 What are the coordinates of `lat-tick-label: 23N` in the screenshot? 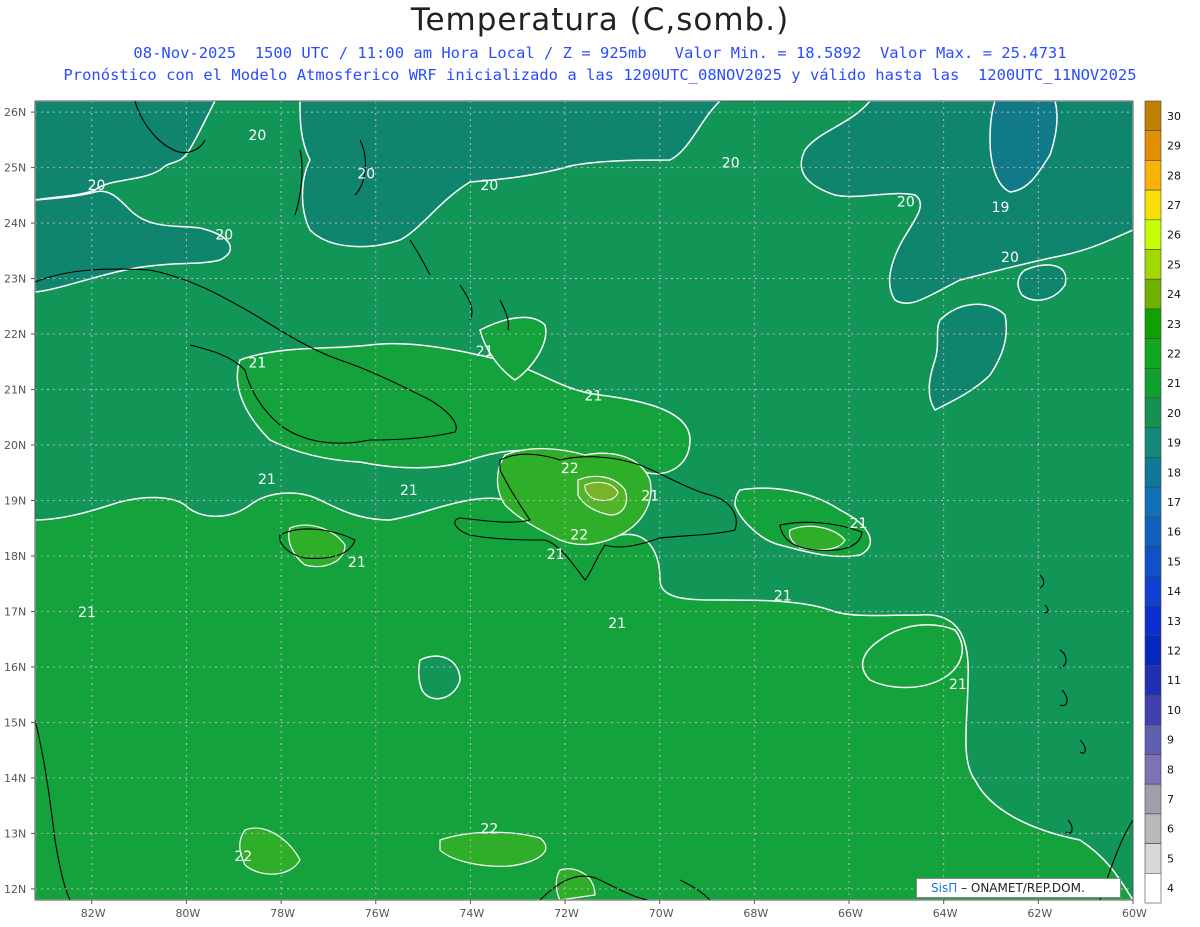 It's located at (15, 279).